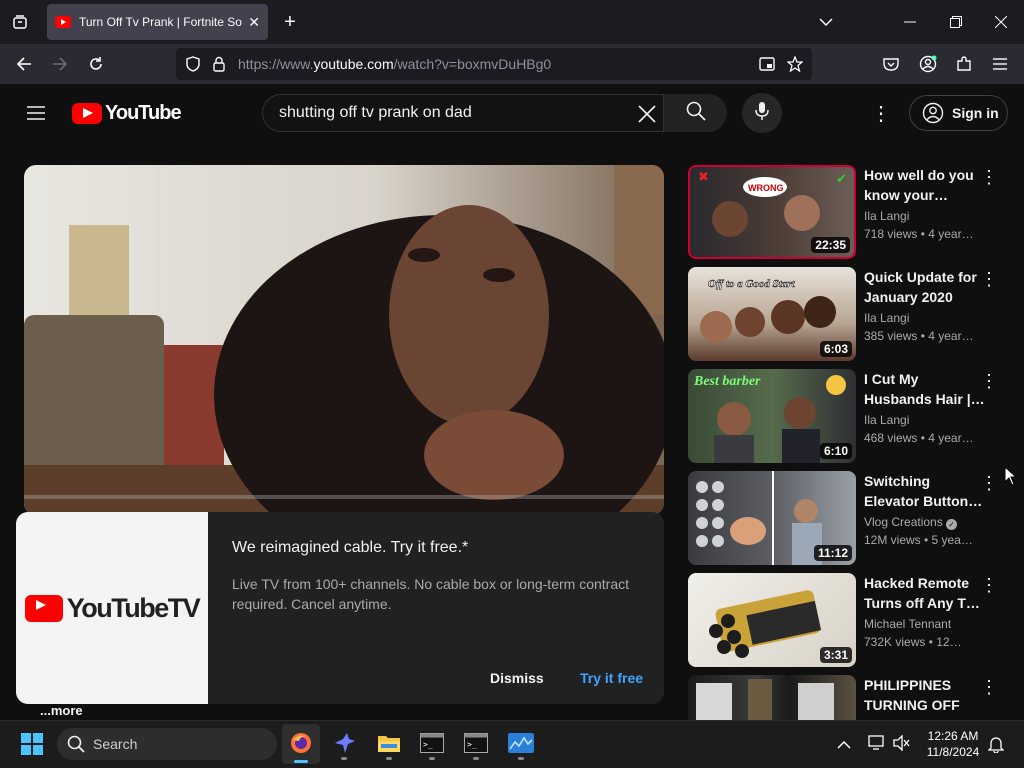 Image resolution: width=1024 pixels, height=768 pixels. What do you see at coordinates (772, 212) in the screenshot?
I see `rec-thumbnail: WRONG ✖ ✔ 22:35` at bounding box center [772, 212].